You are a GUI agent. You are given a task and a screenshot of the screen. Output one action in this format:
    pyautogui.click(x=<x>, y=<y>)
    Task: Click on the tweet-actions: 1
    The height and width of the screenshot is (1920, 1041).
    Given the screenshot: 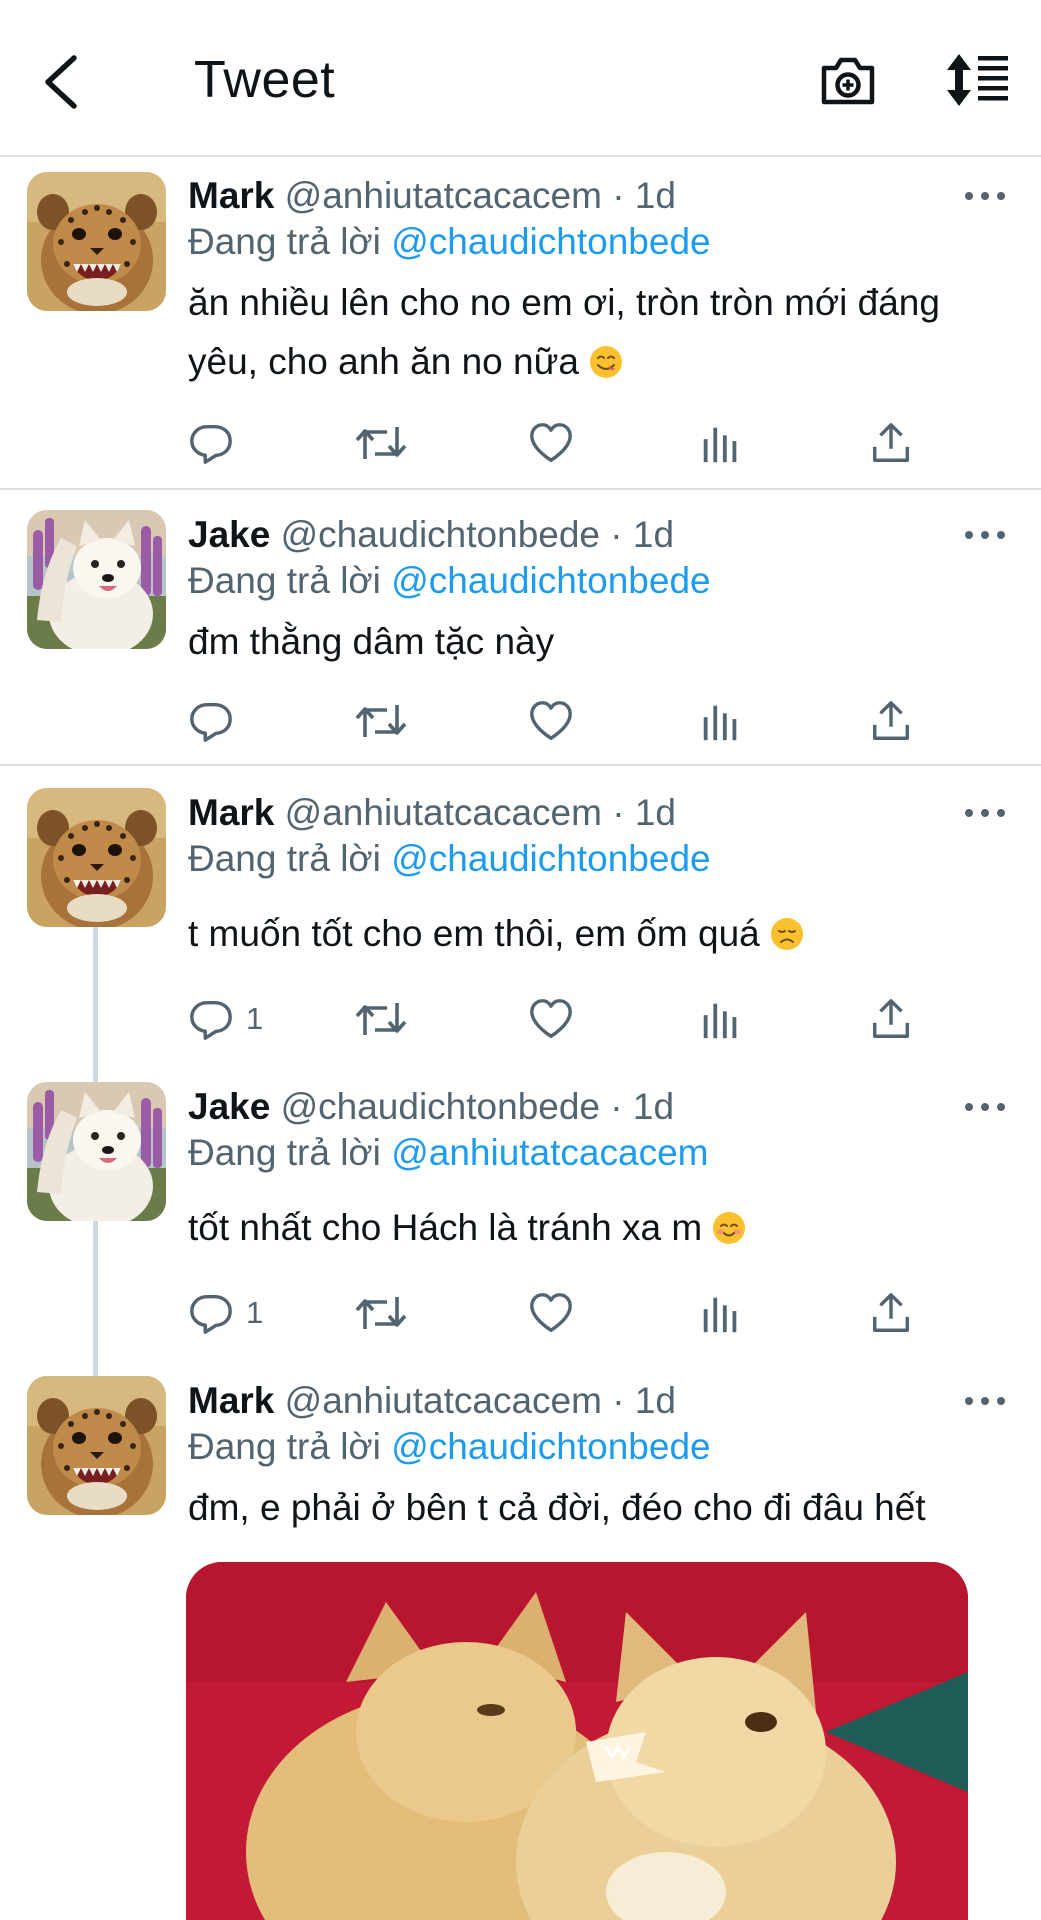 What is the action you would take?
    pyautogui.click(x=558, y=1313)
    